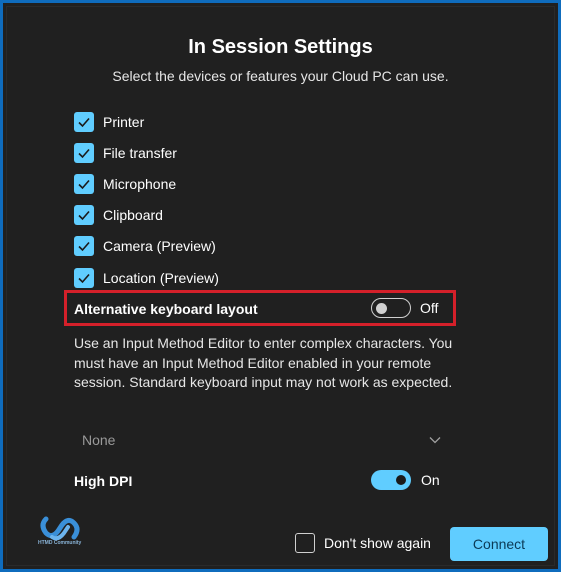 The image size is (561, 572). What do you see at coordinates (99, 440) in the screenshot?
I see `dropdown-value: None` at bounding box center [99, 440].